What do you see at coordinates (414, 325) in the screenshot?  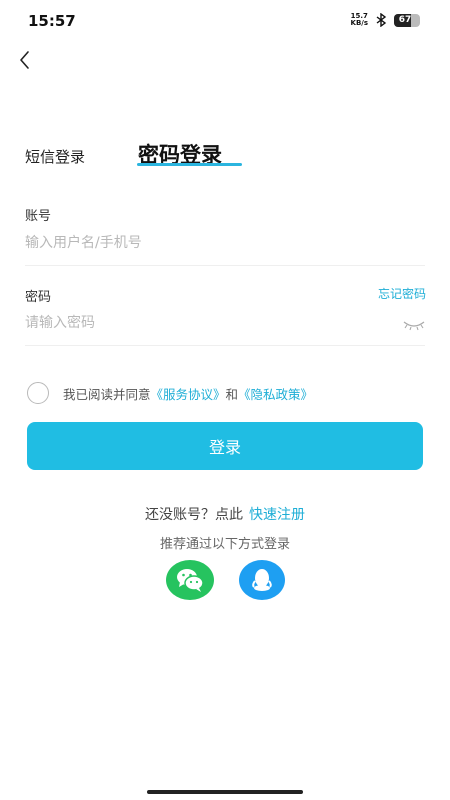 I see `eye-closed-icon` at bounding box center [414, 325].